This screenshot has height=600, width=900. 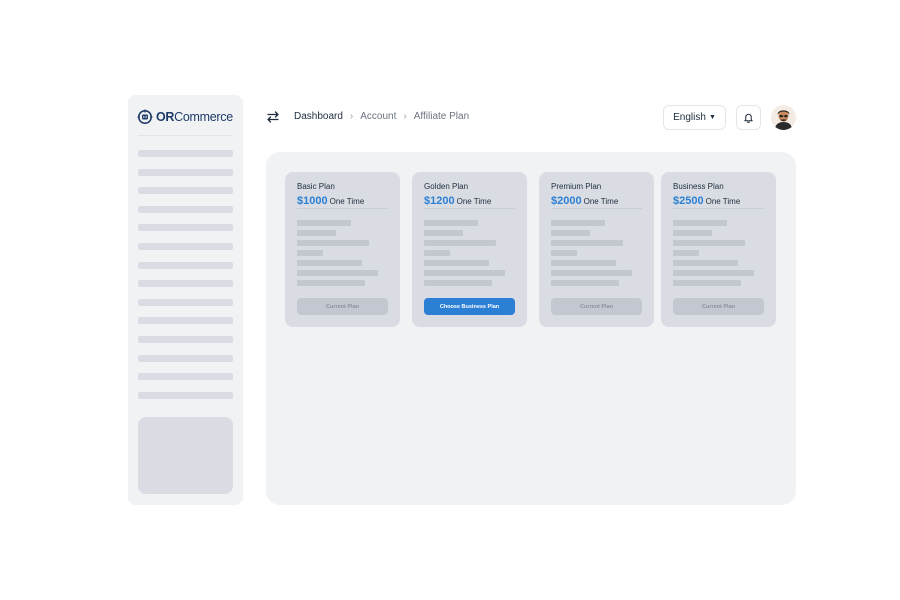 What do you see at coordinates (441, 116) in the screenshot?
I see `breadcrumb-affiliate-plan: Affiliate Plan` at bounding box center [441, 116].